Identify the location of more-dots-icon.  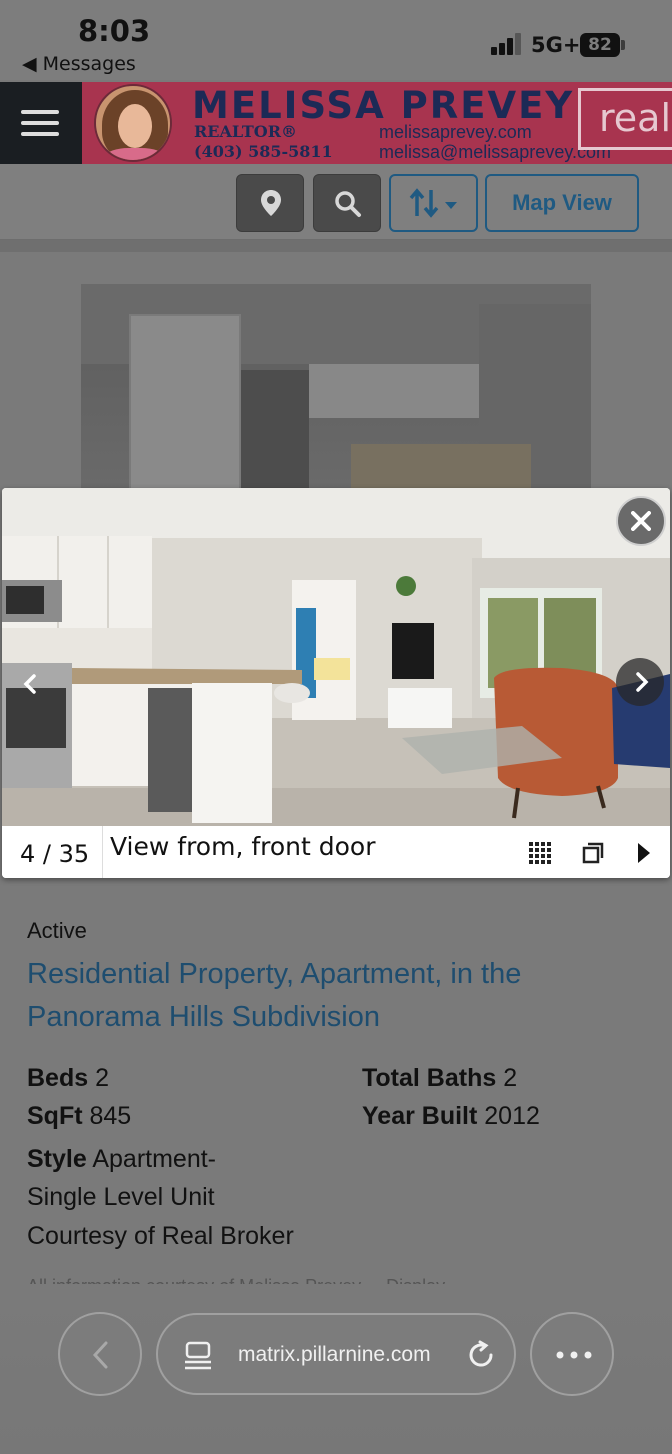
(574, 1355).